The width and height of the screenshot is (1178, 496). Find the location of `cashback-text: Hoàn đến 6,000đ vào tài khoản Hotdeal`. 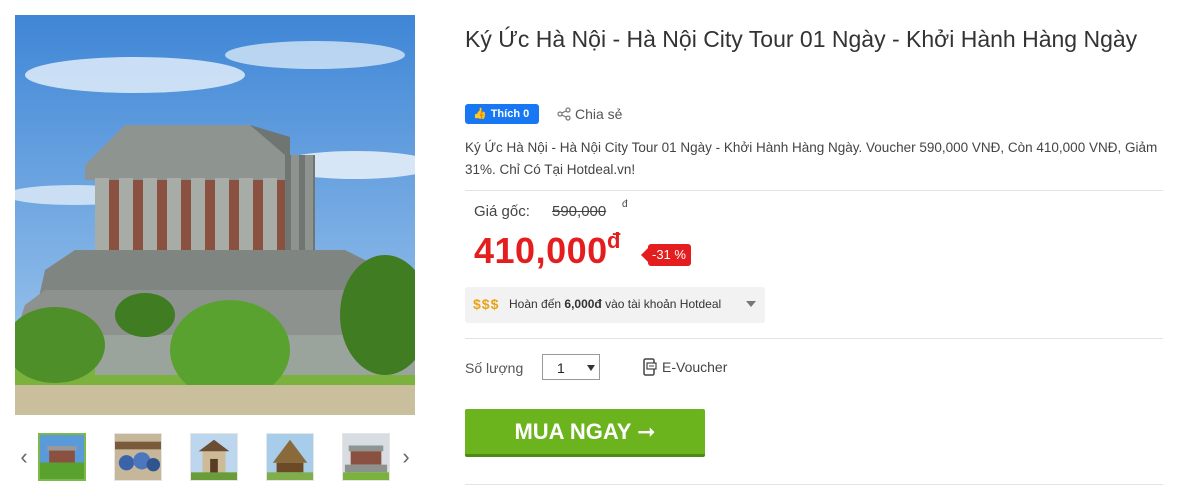

cashback-text: Hoàn đến 6,000đ vào tài khoản Hotdeal is located at coordinates (615, 304).